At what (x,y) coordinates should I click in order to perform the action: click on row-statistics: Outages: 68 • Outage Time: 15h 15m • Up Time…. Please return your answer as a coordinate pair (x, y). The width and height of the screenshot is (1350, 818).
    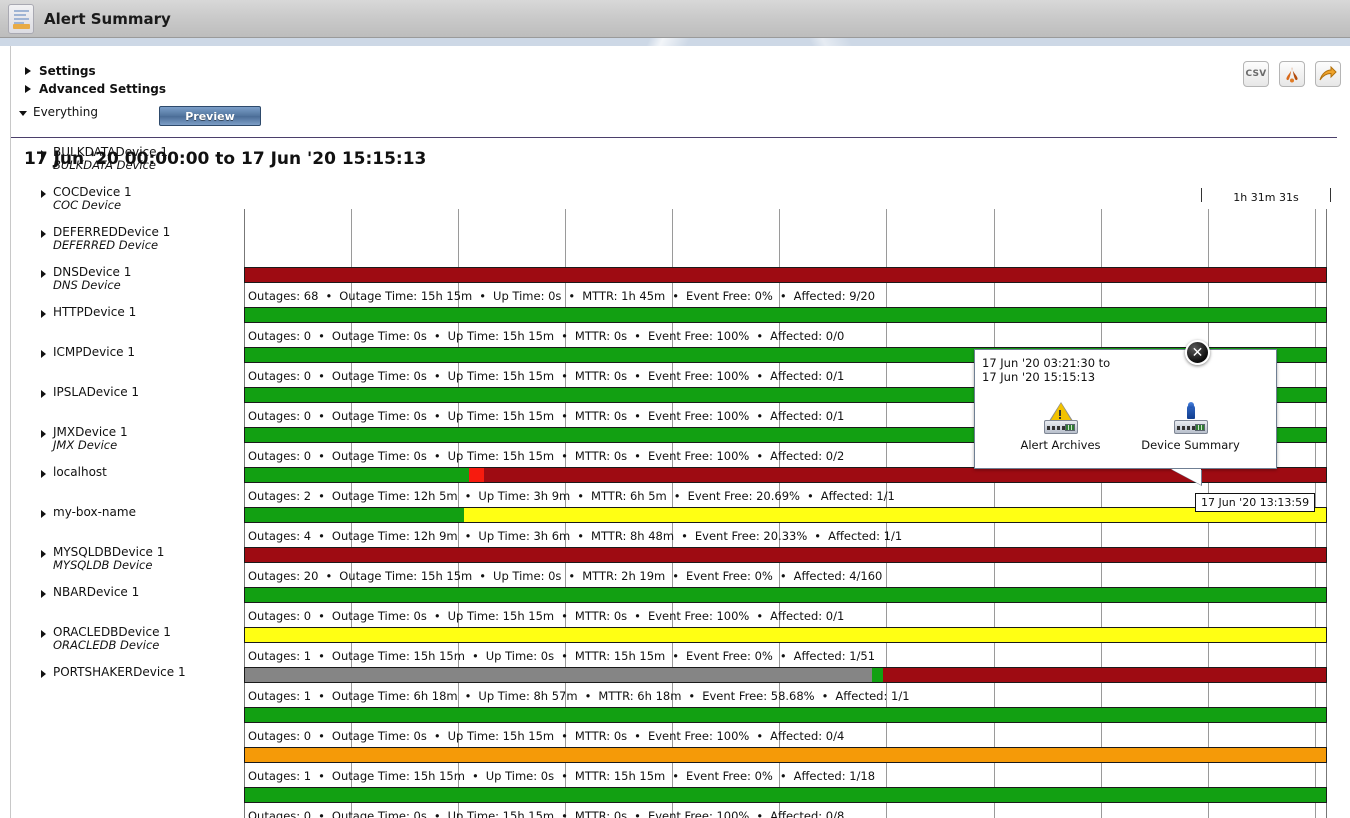
    Looking at the image, I should click on (561, 296).